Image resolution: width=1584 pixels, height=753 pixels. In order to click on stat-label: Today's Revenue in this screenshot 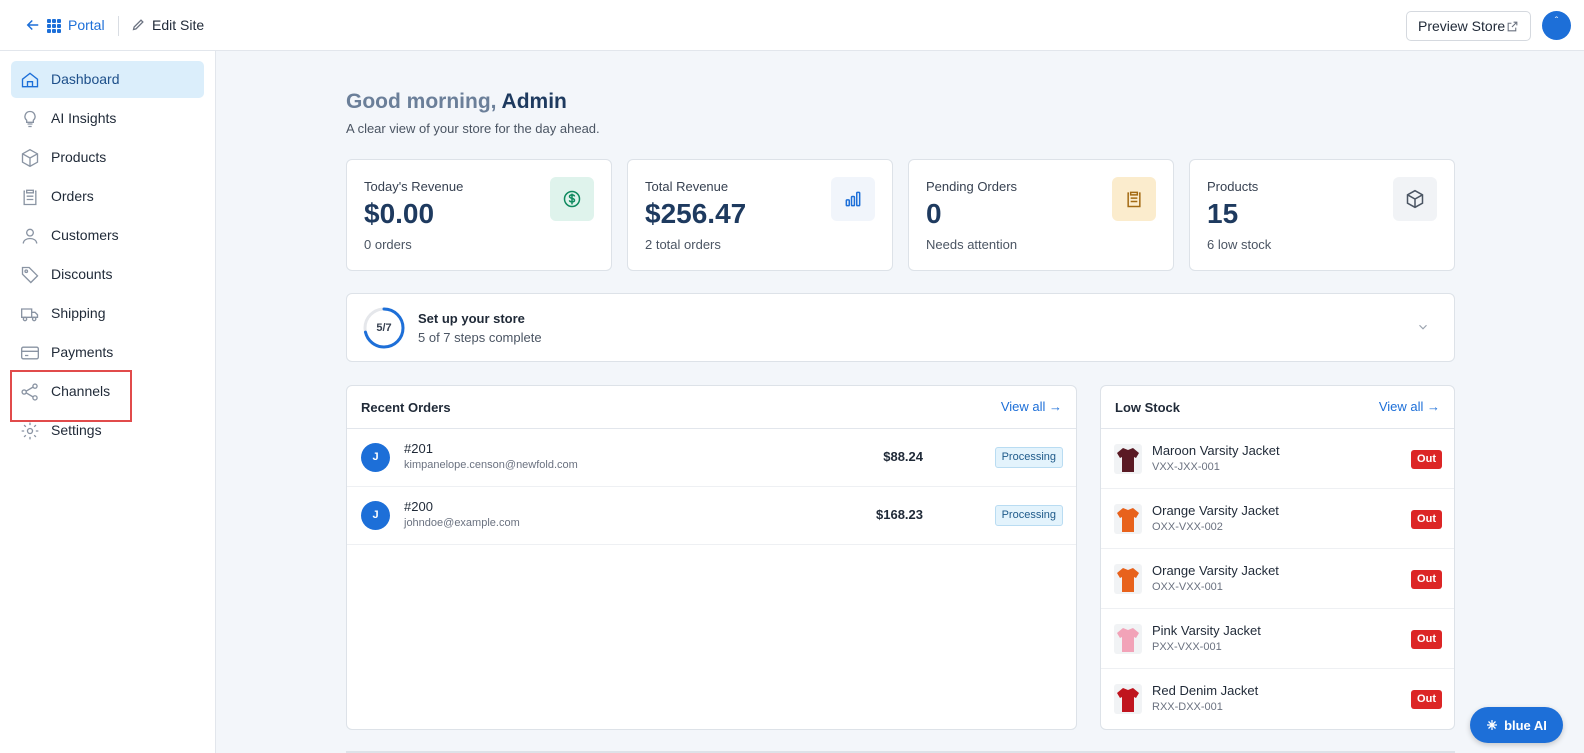, I will do `click(414, 186)`.